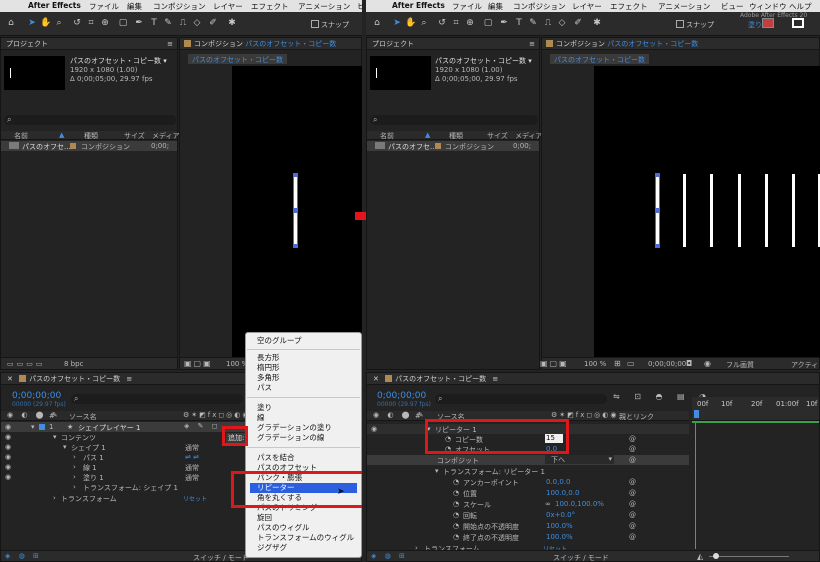 This screenshot has width=820, height=562. Describe the element at coordinates (560, 515) in the screenshot. I see `rotation-value: 0x+0.0°` at that location.